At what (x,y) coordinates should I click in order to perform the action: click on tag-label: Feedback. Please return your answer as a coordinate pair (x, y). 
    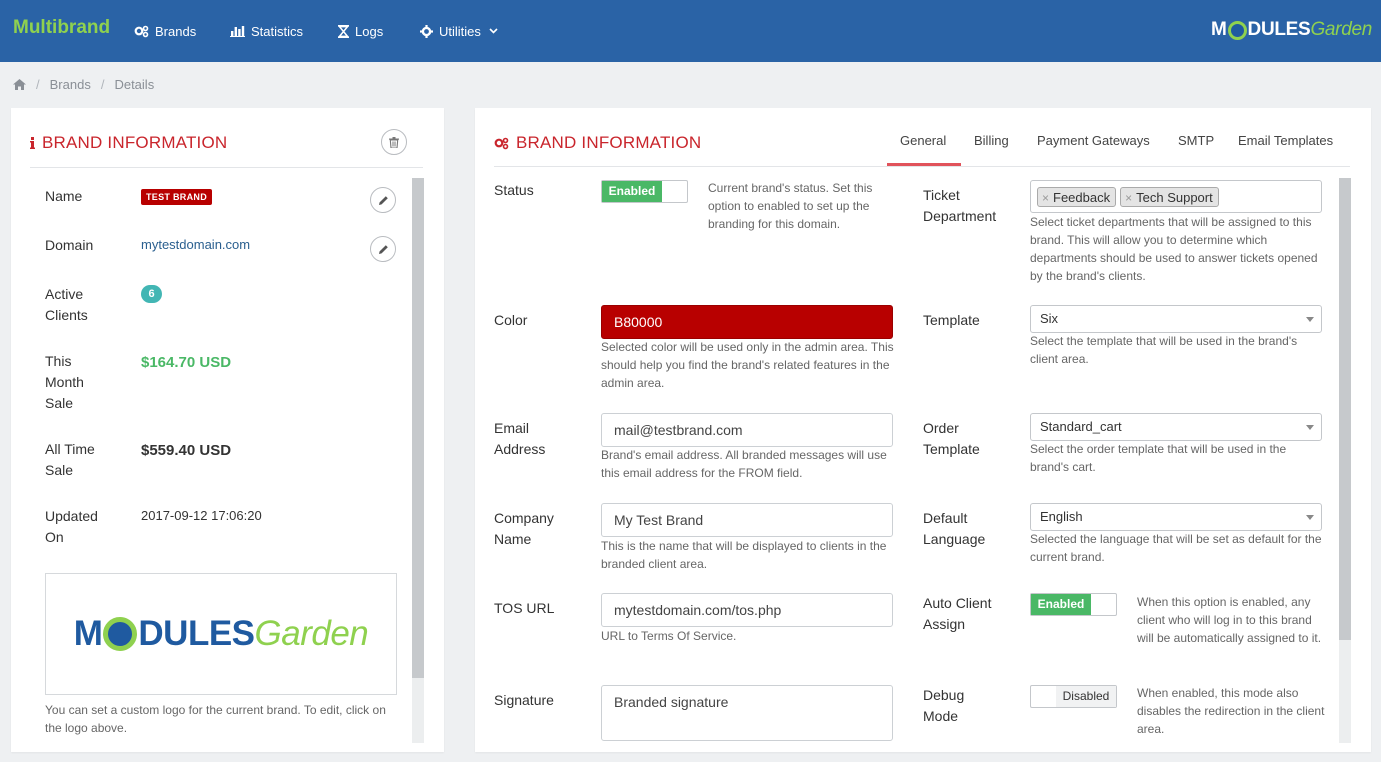
    Looking at the image, I should click on (1082, 197).